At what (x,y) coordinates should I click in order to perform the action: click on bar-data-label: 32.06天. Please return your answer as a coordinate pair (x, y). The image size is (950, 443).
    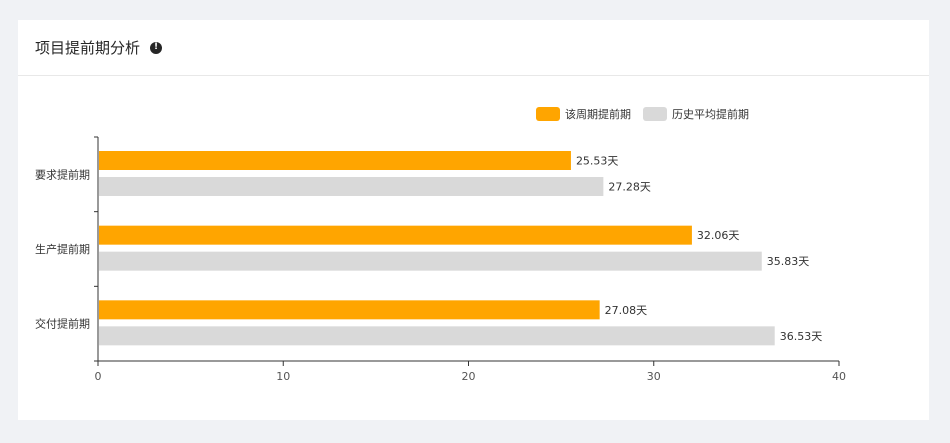
    Looking at the image, I should click on (718, 235).